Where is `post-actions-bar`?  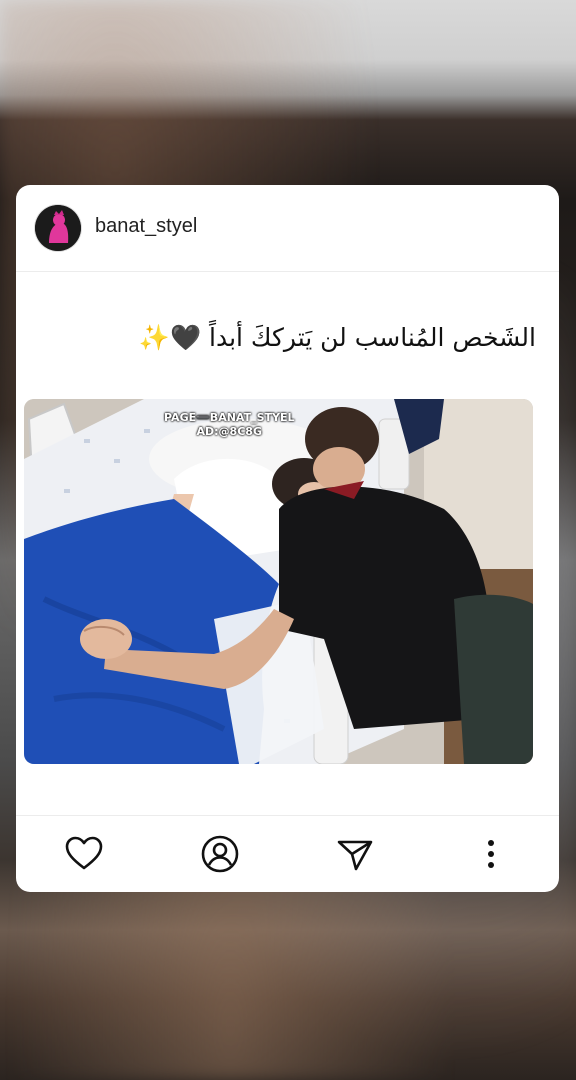
post-actions-bar is located at coordinates (287, 853).